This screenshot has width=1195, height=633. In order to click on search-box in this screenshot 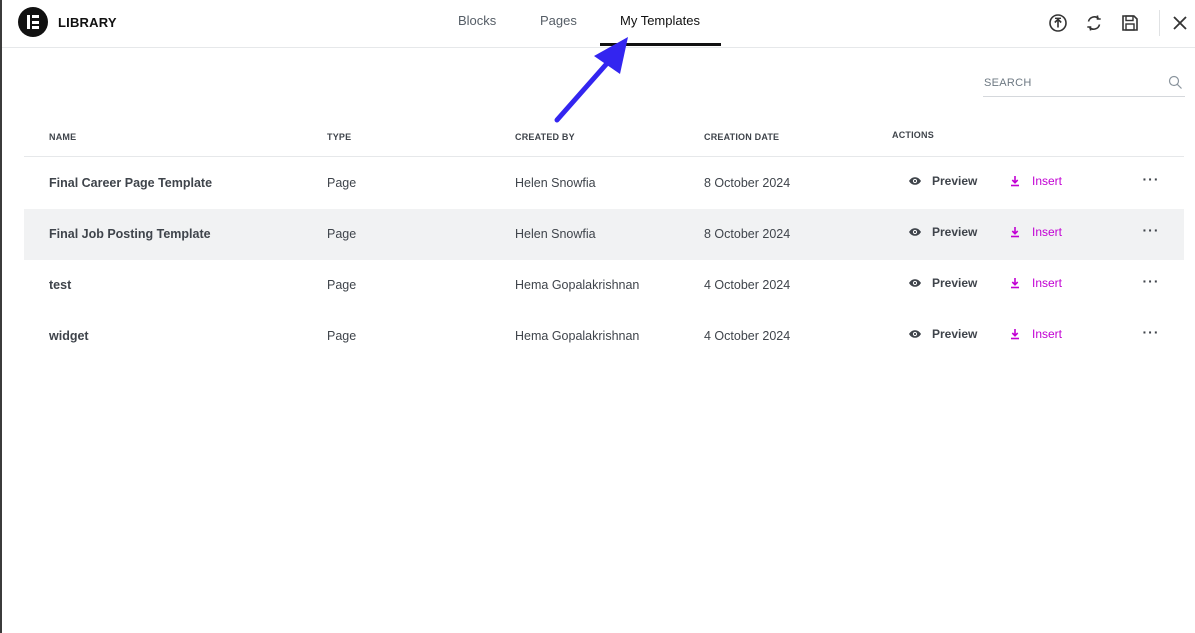, I will do `click(1084, 83)`.